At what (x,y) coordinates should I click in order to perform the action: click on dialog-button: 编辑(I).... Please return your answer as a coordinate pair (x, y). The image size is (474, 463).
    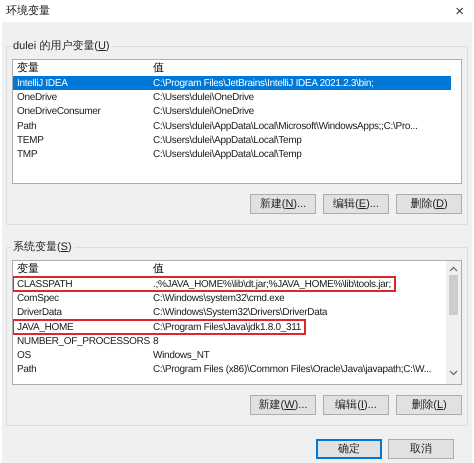
    Looking at the image, I should click on (356, 405).